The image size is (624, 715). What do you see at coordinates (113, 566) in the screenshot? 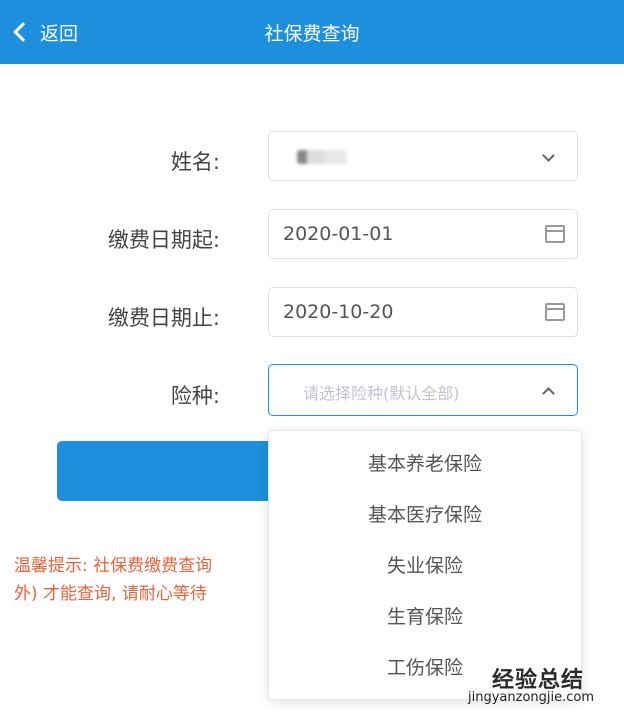
I see `tip-line-1: 温馨提示: 社保费缴费查询` at bounding box center [113, 566].